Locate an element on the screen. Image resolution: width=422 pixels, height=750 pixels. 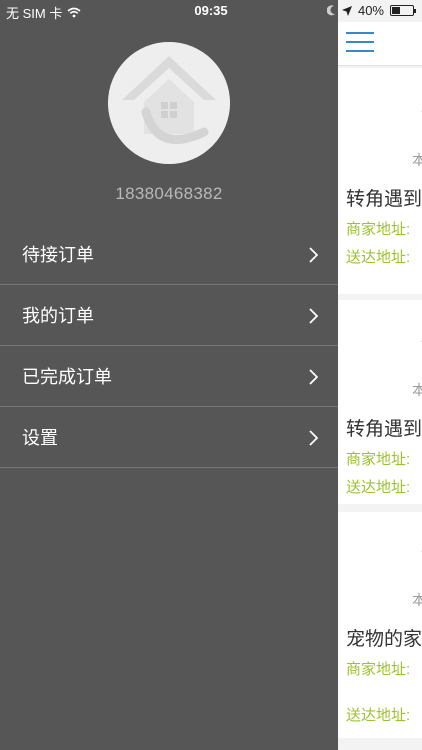
menu-item-settings: 设置 is located at coordinates (169, 437).